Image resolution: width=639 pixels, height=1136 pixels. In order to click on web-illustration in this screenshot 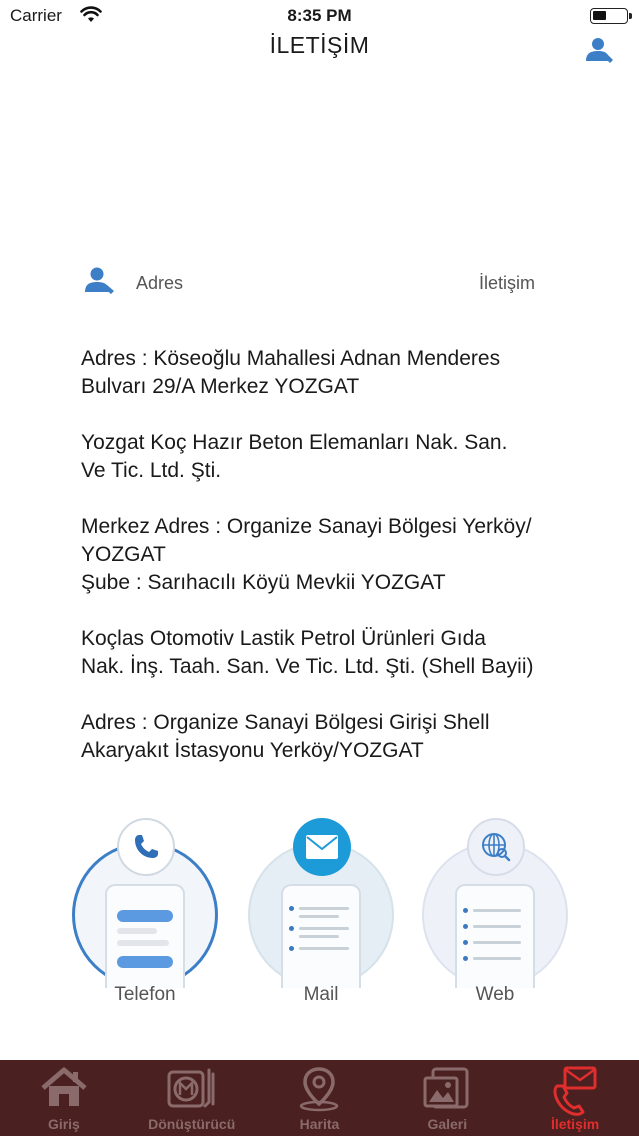, I will do `click(495, 936)`.